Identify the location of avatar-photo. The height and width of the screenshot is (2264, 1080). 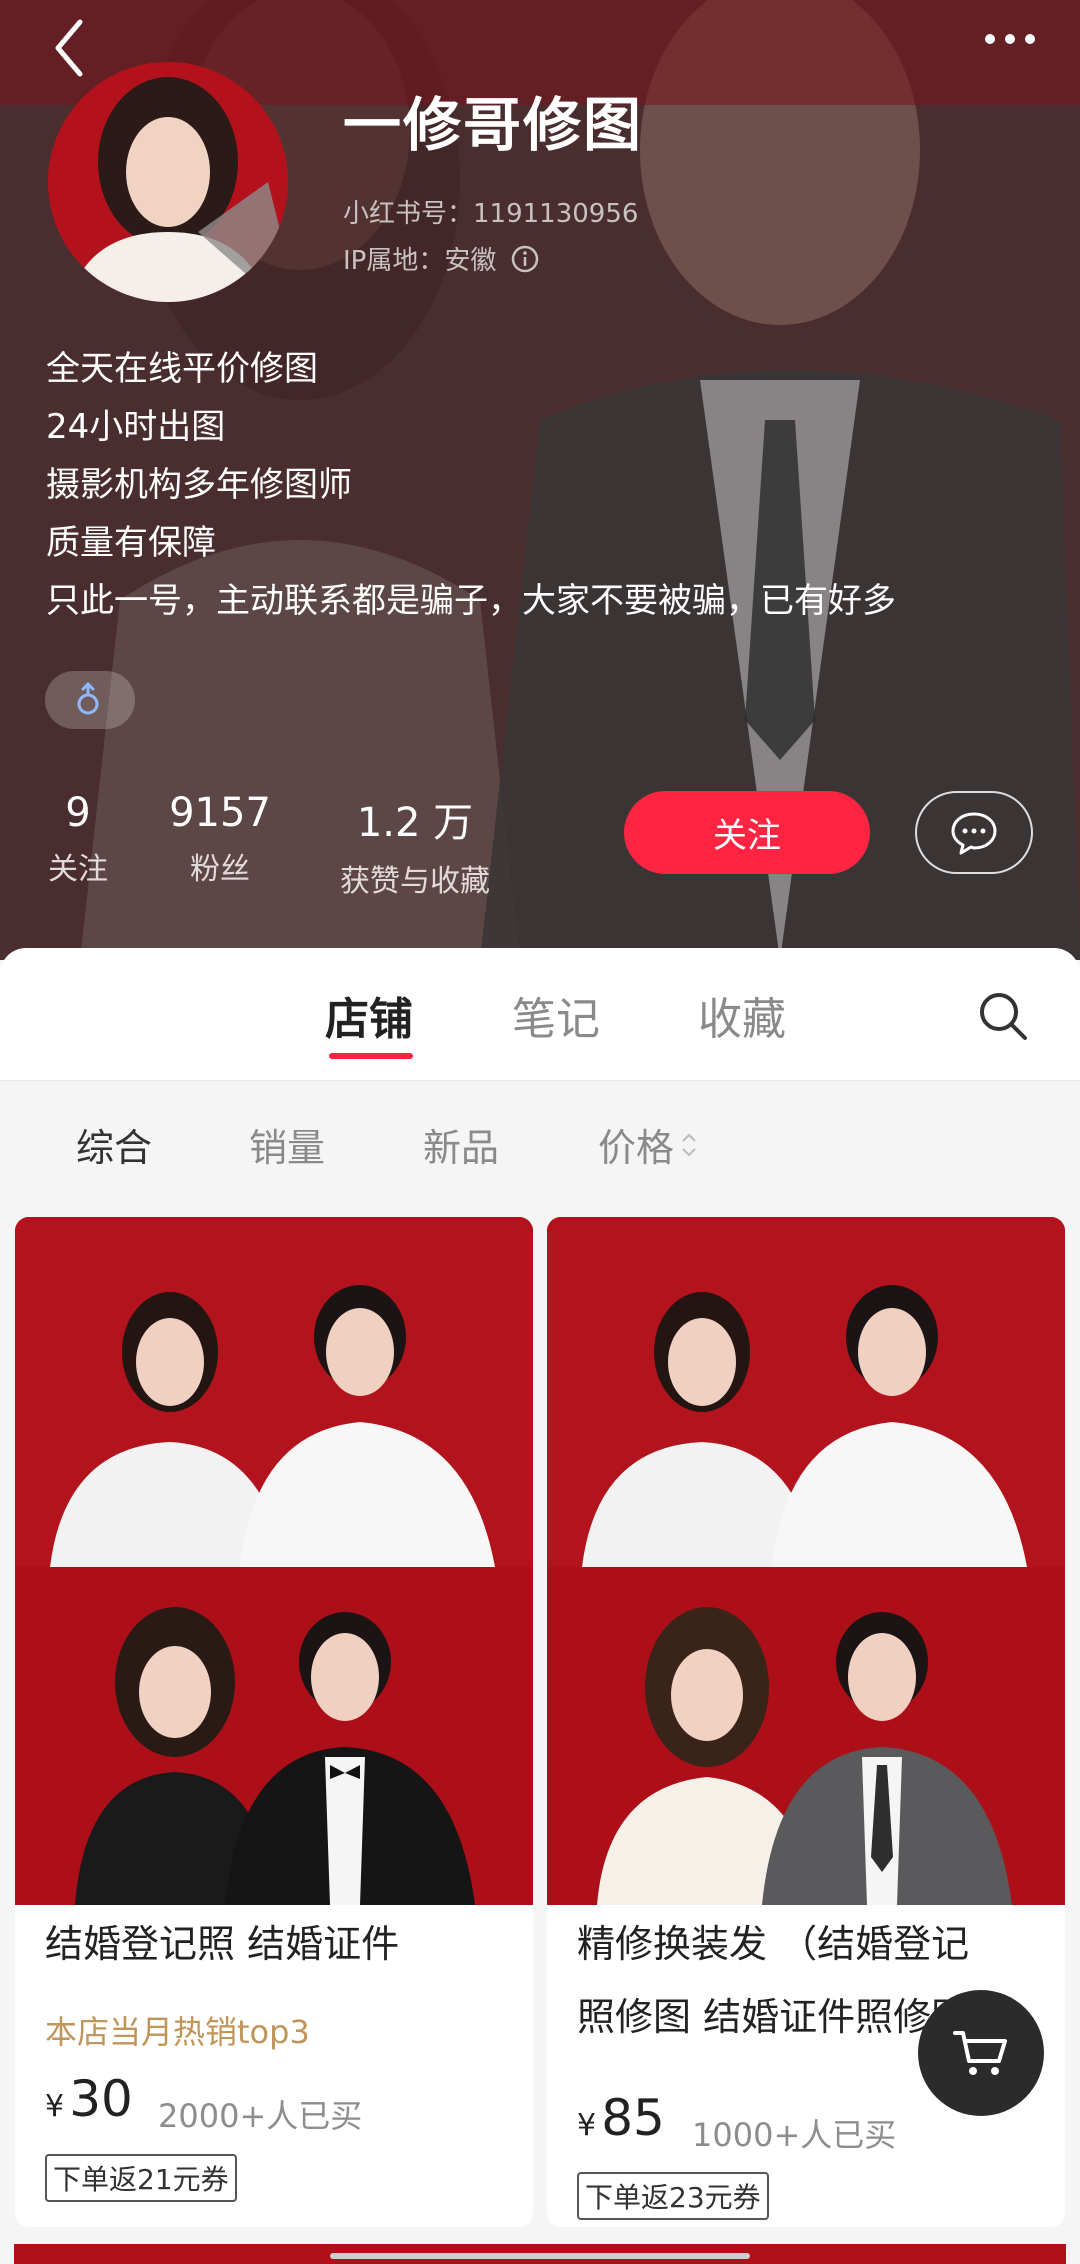
(168, 182).